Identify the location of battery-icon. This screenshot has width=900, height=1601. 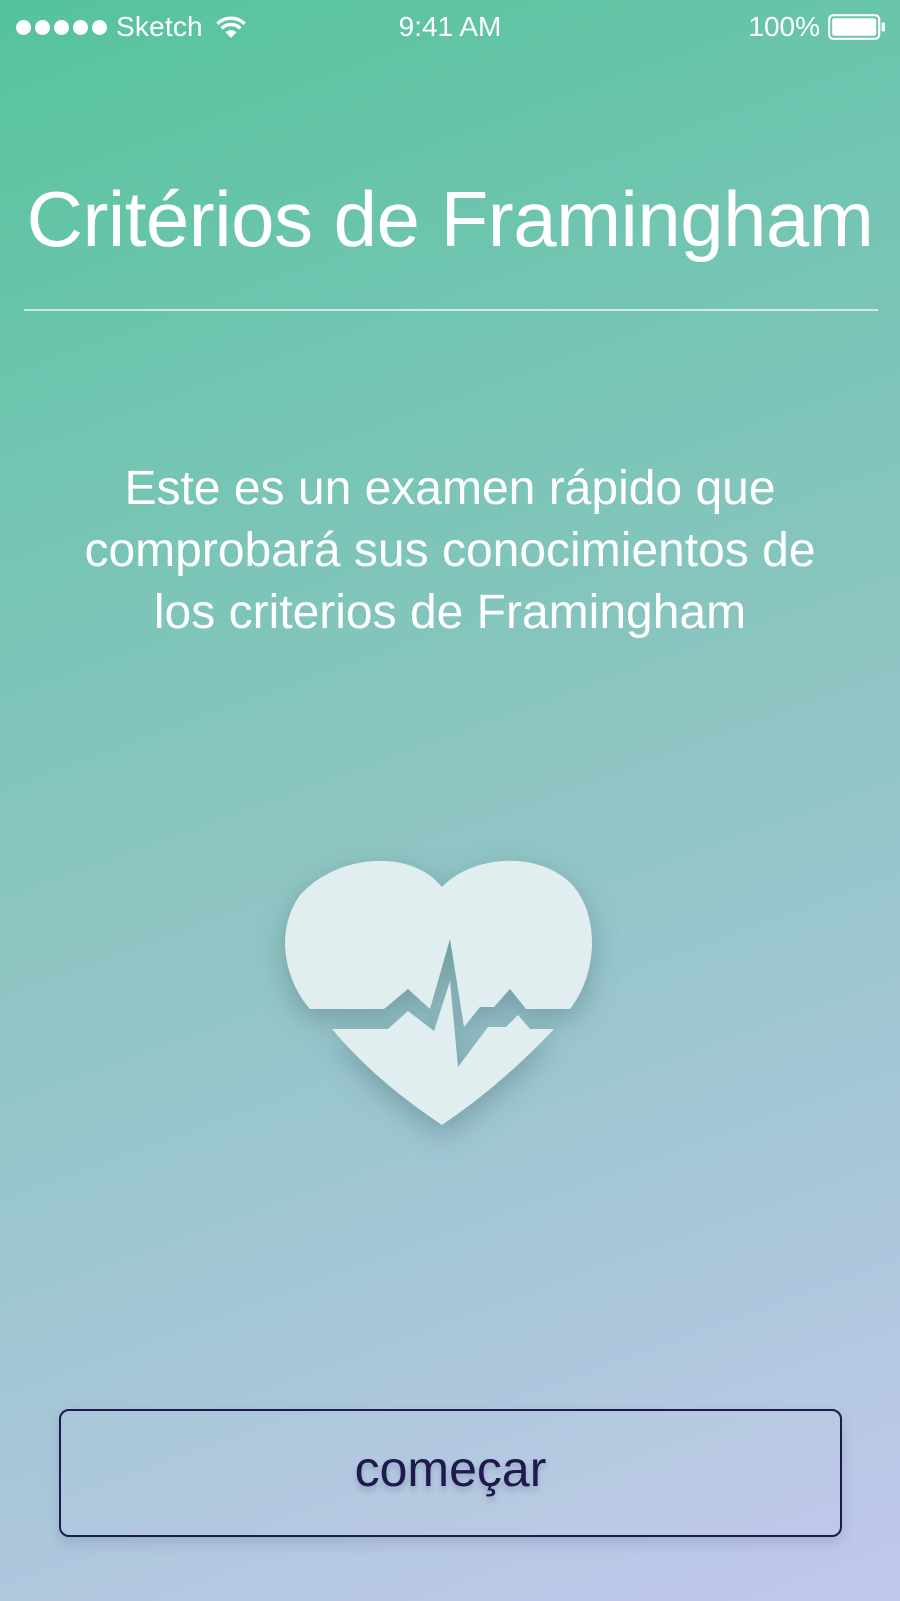
(856, 27).